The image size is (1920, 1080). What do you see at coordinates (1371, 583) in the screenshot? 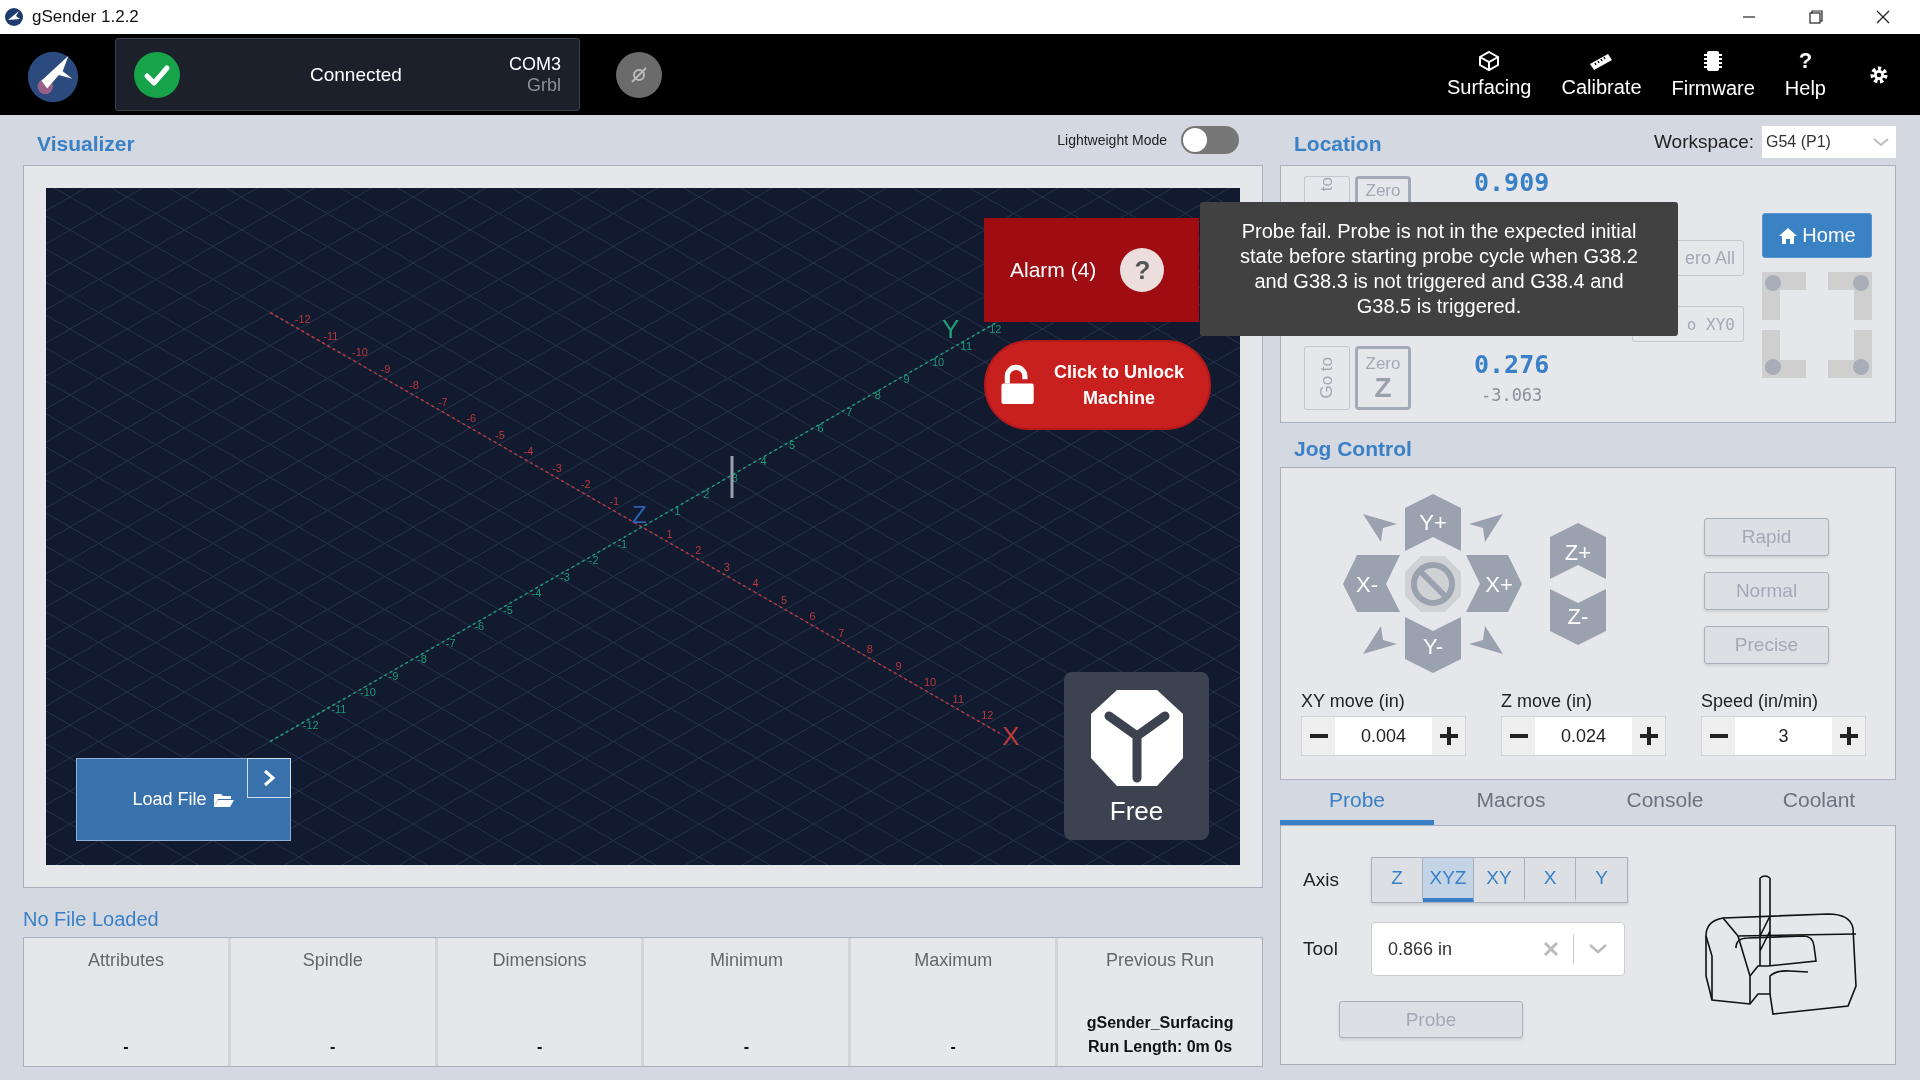
I see `jog-button: X-` at bounding box center [1371, 583].